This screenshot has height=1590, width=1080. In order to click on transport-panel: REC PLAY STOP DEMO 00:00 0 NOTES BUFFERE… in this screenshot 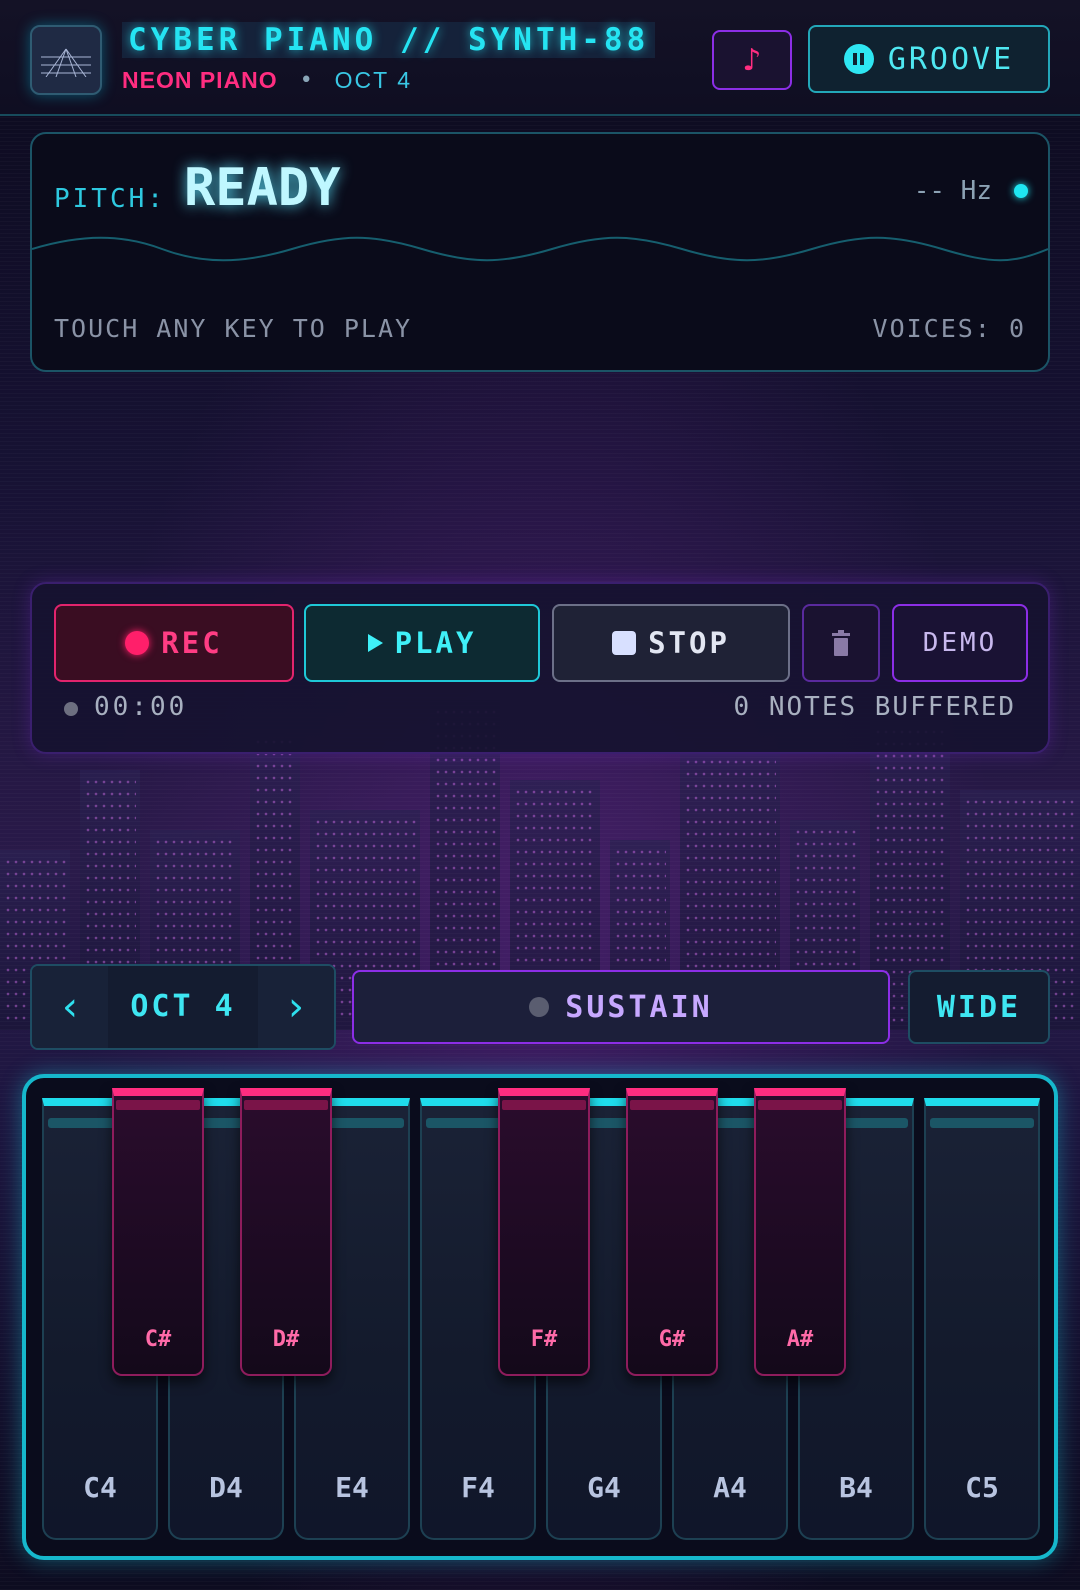, I will do `click(540, 668)`.